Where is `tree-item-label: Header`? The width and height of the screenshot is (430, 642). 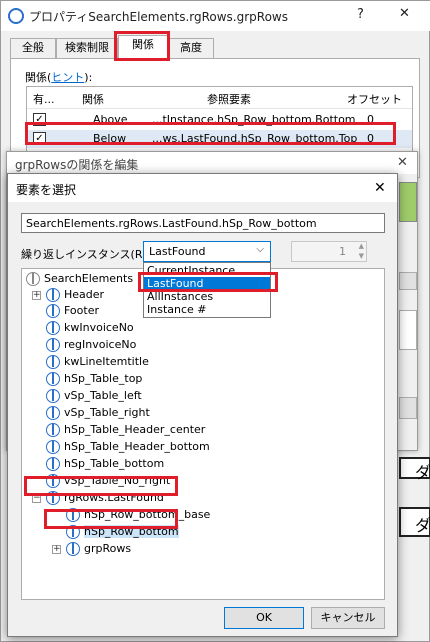
tree-item-label: Header is located at coordinates (84, 294).